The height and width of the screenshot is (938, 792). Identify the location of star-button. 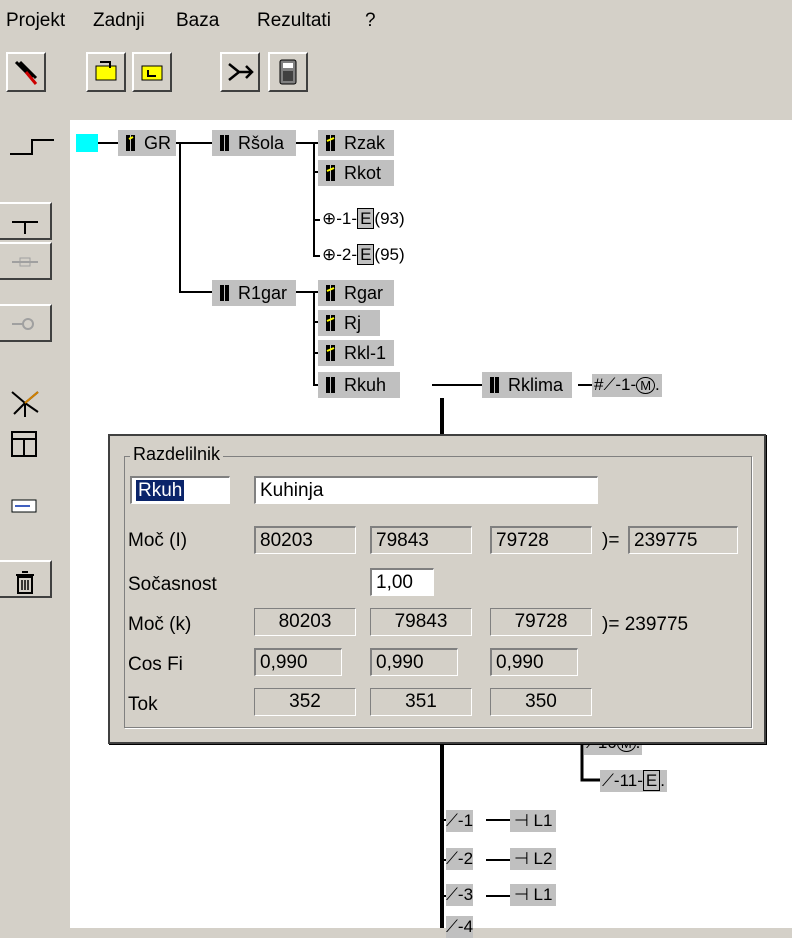
(26, 401).